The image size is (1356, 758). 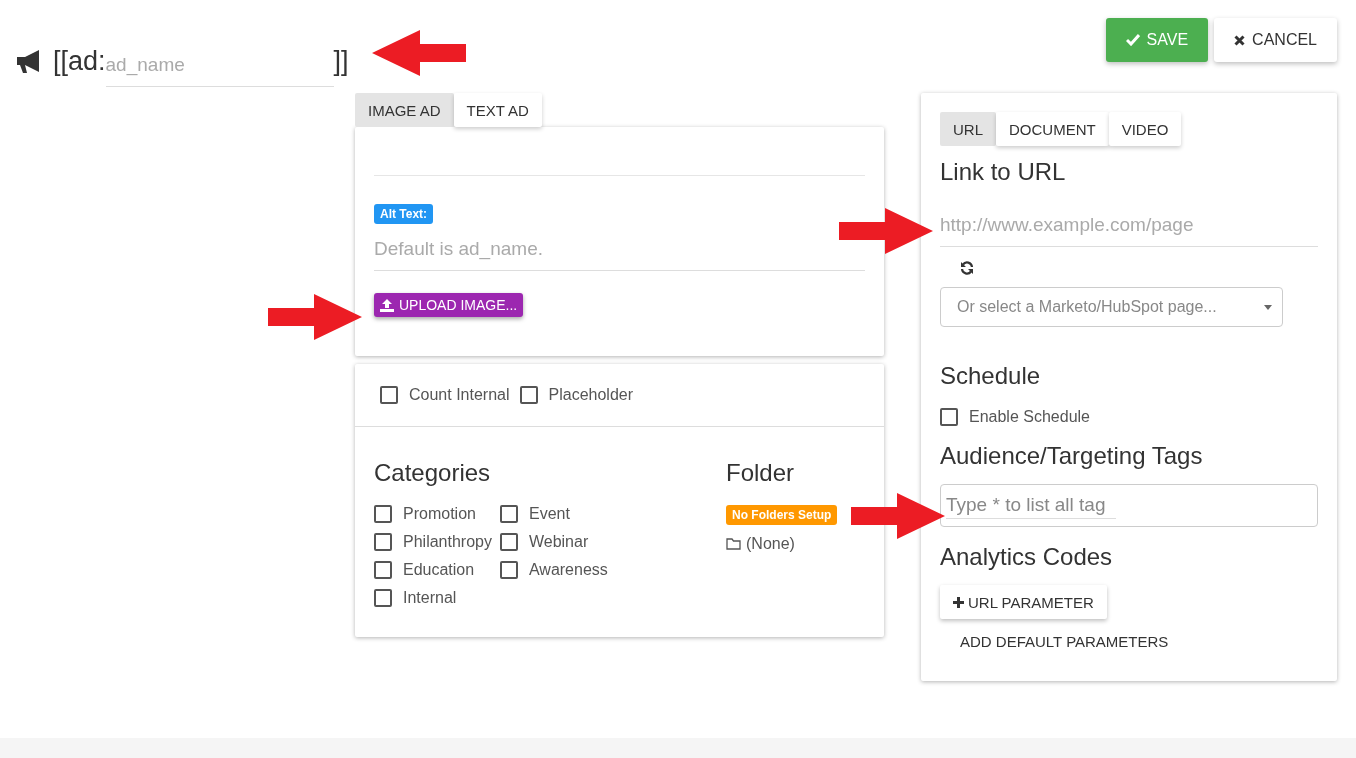 I want to click on schedule-heading: Schedule, so click(x=991, y=376).